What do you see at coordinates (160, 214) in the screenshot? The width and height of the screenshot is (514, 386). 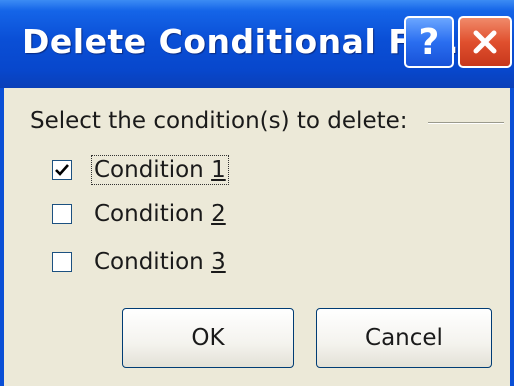 I see `condition-2-label: Condition 2` at bounding box center [160, 214].